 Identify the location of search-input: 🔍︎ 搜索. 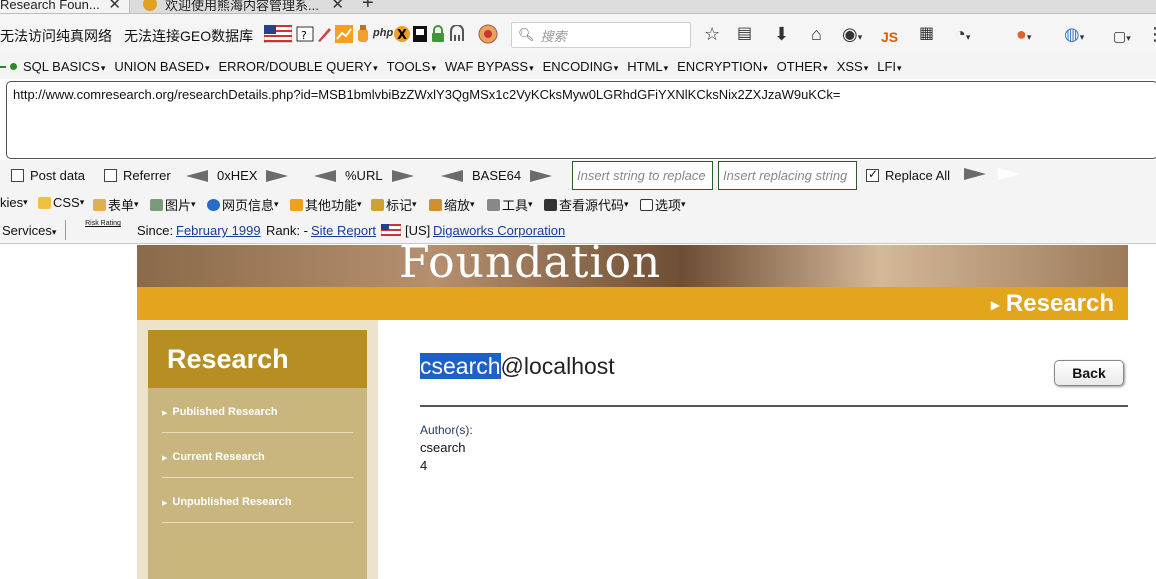
(601, 35).